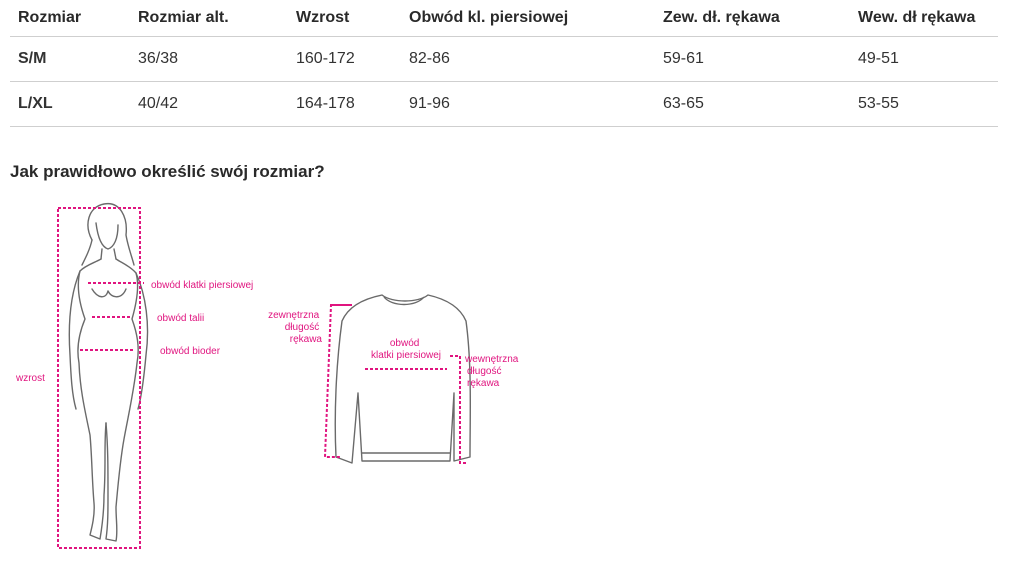  What do you see at coordinates (295, 327) in the screenshot?
I see `outer-sleeve-label: zewnętrzna długość rękawa` at bounding box center [295, 327].